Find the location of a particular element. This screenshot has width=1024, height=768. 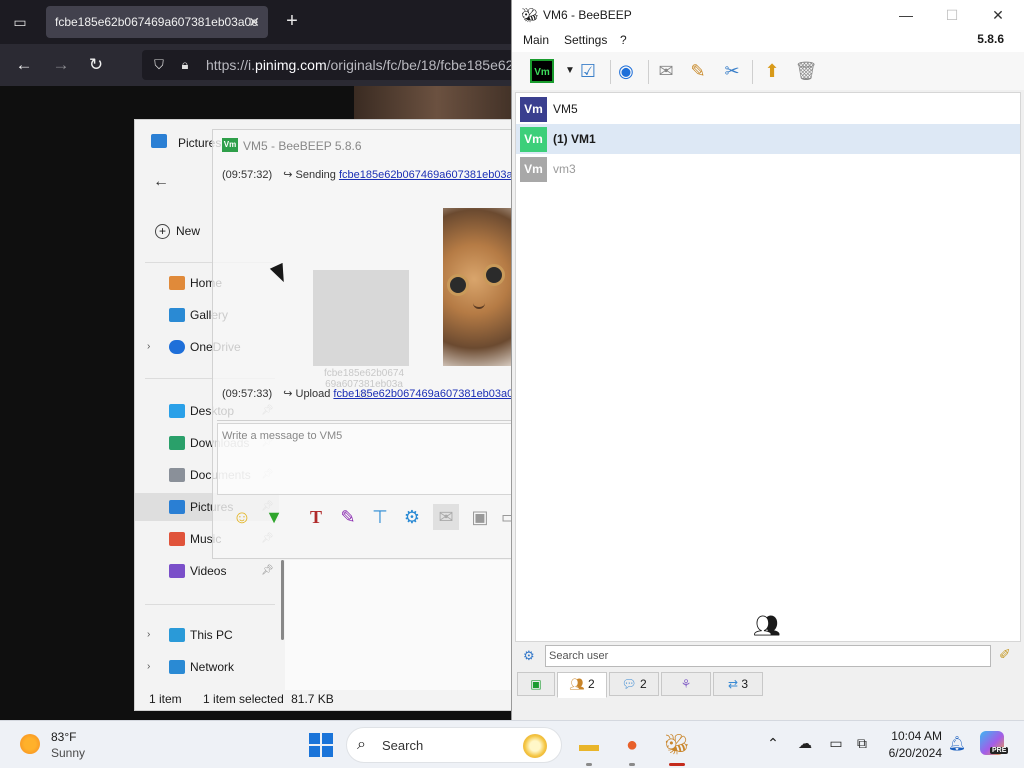

close-button: ✕ is located at coordinates (998, 15).